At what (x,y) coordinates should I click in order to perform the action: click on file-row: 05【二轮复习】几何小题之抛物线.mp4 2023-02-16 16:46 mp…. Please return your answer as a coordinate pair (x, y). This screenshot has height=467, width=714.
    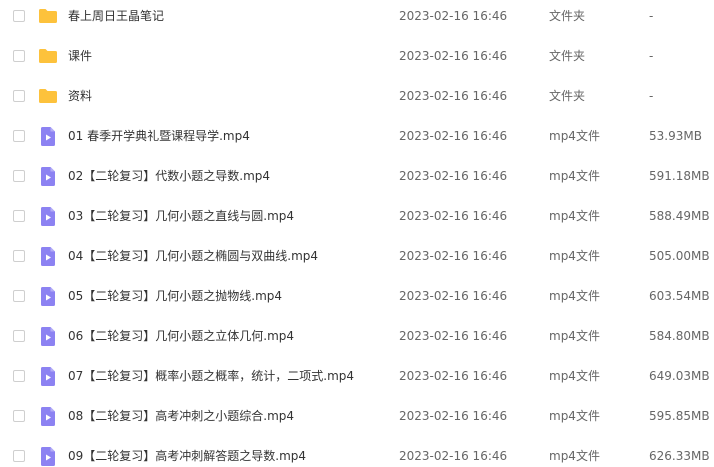
    Looking at the image, I should click on (357, 300).